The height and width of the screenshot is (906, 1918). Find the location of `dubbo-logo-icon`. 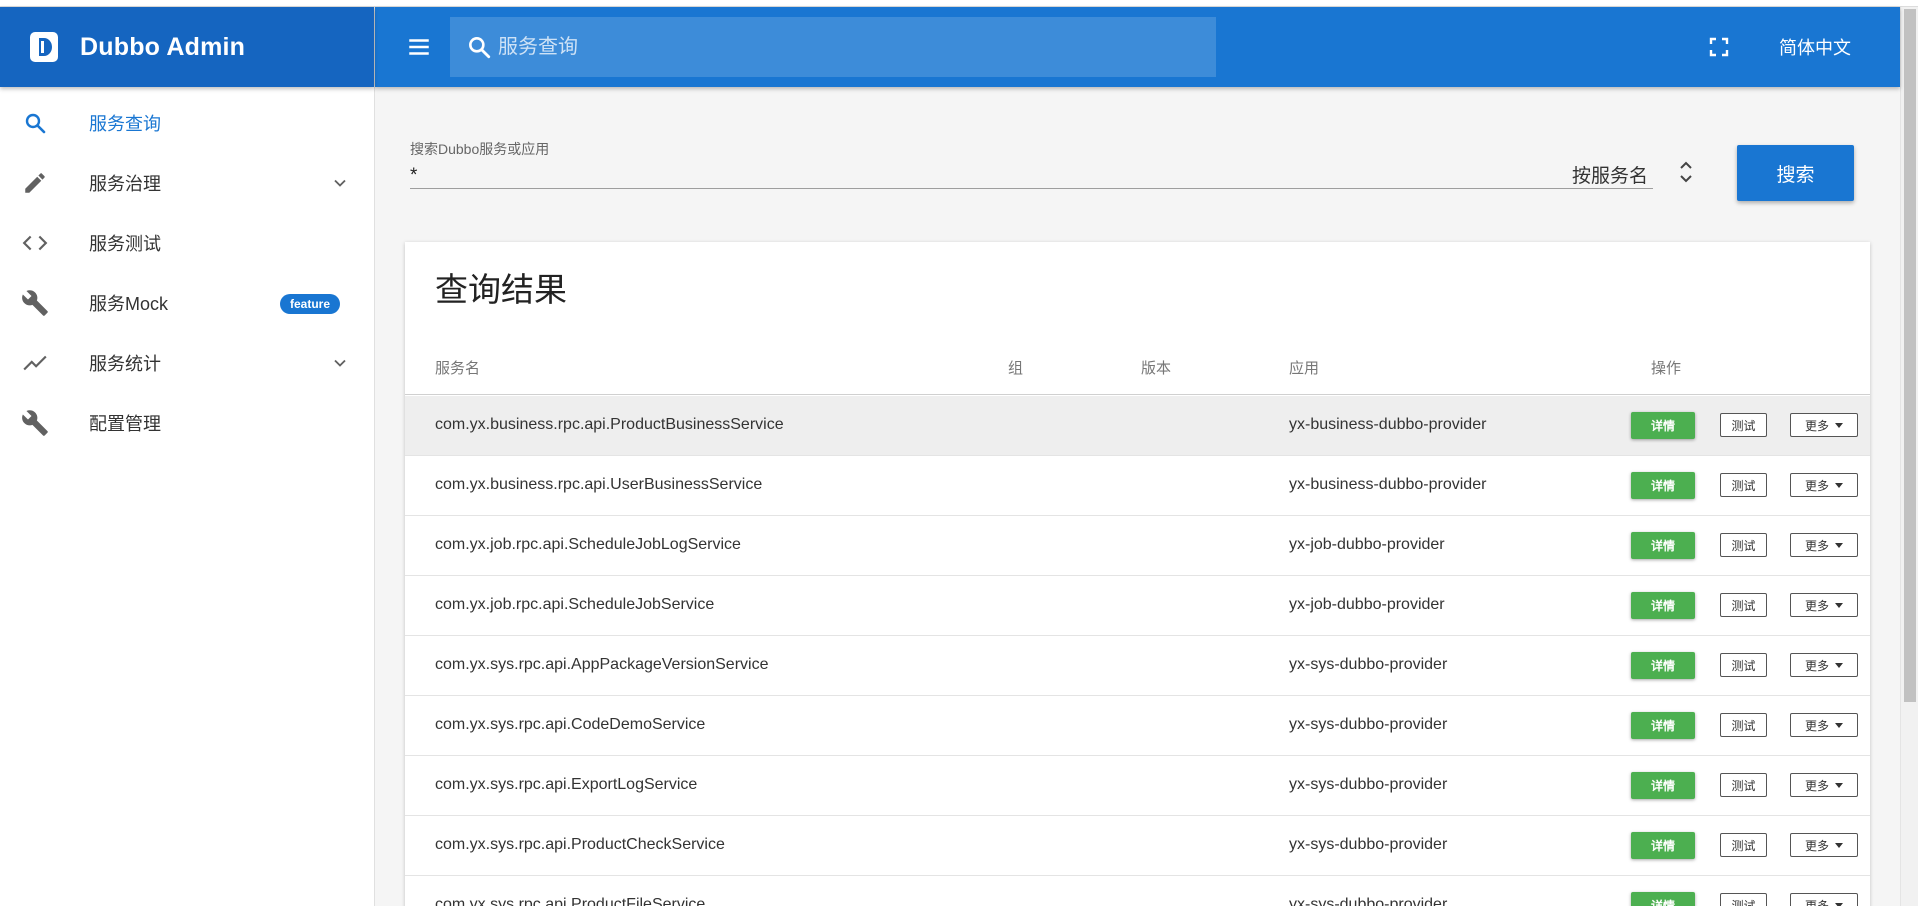

dubbo-logo-icon is located at coordinates (44, 47).